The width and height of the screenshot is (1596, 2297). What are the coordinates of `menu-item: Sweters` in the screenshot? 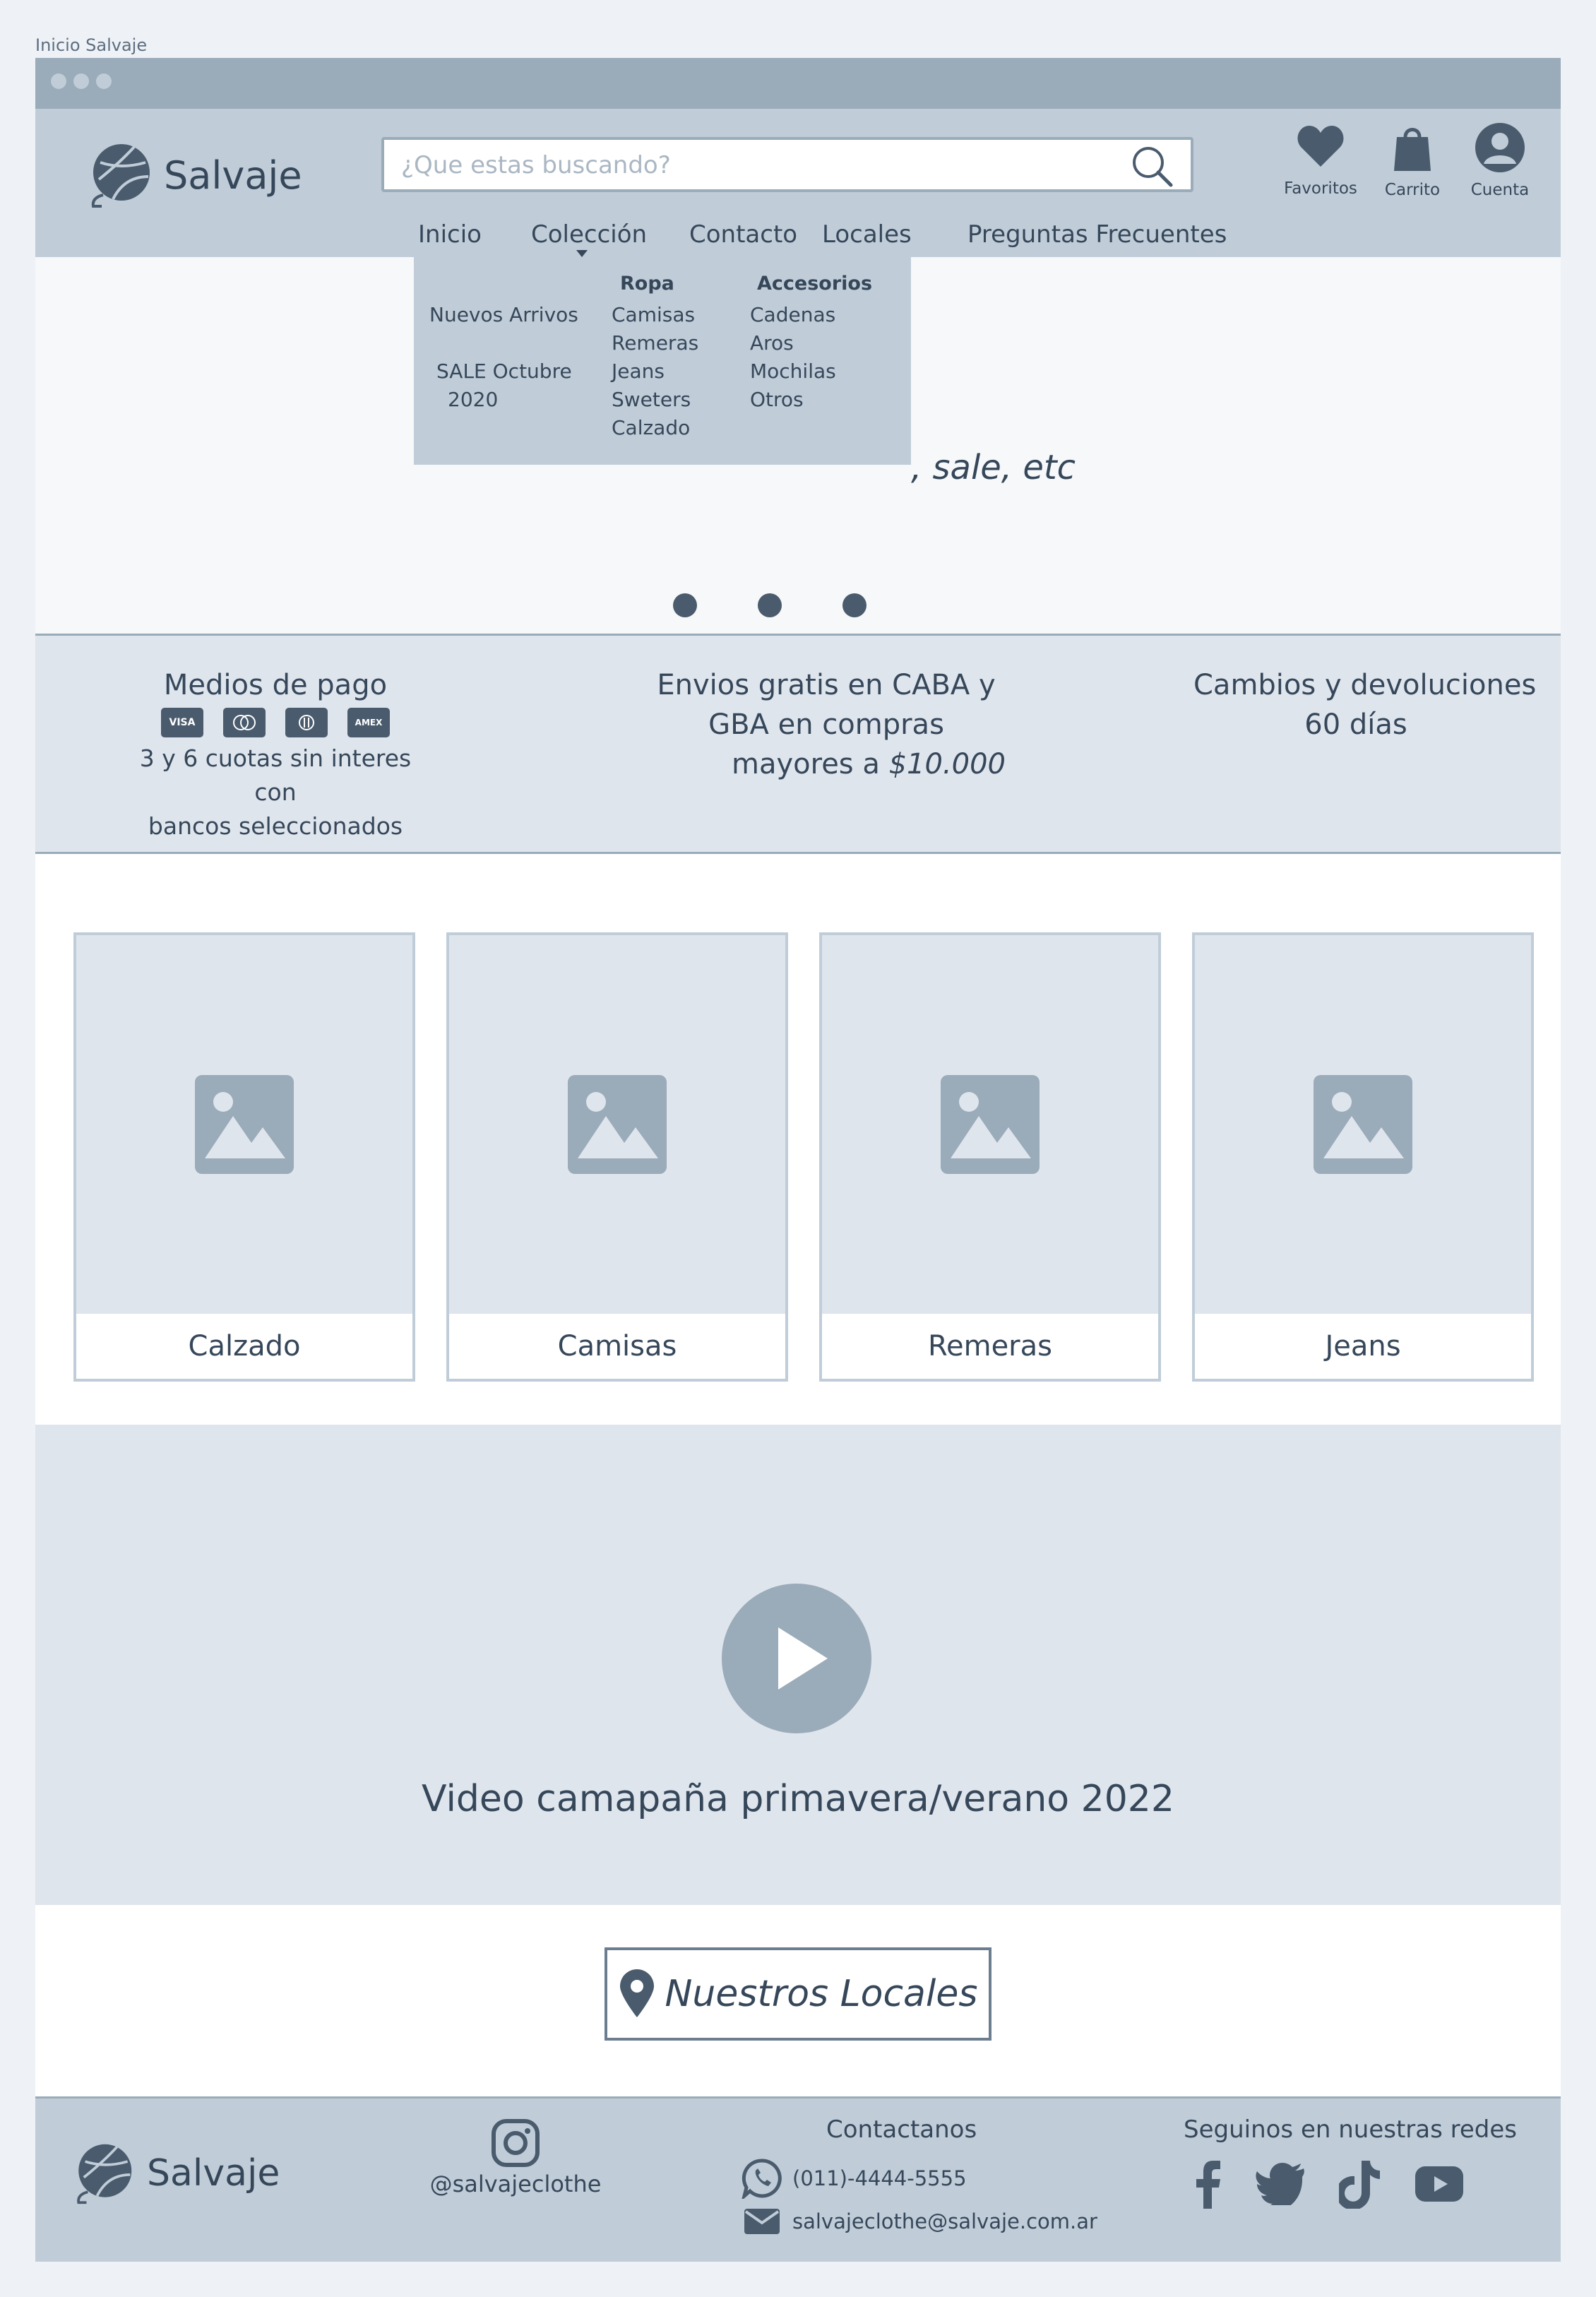 It's located at (655, 400).